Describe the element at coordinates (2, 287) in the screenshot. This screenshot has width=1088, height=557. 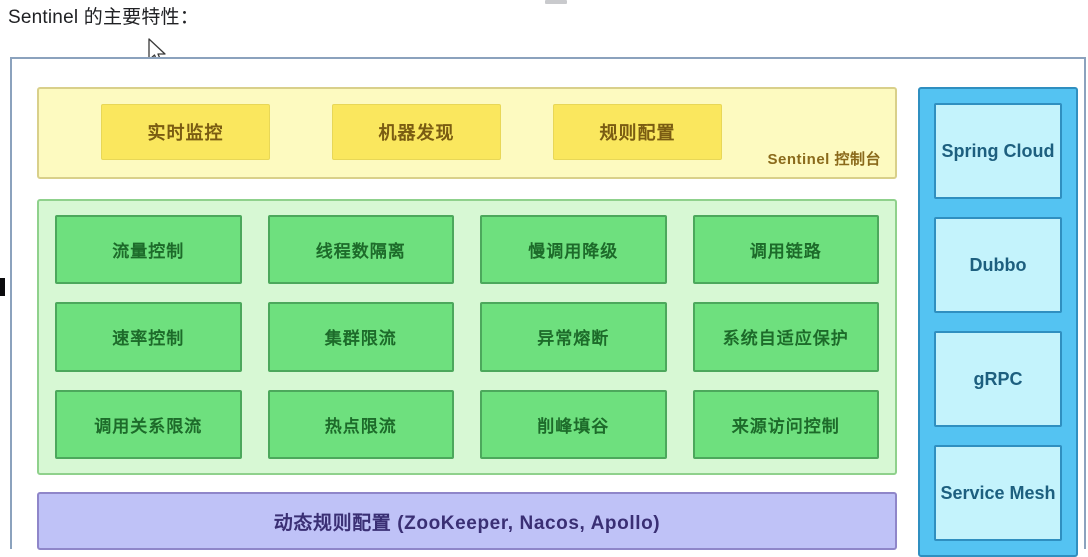
I see `left-edge-marker` at that location.